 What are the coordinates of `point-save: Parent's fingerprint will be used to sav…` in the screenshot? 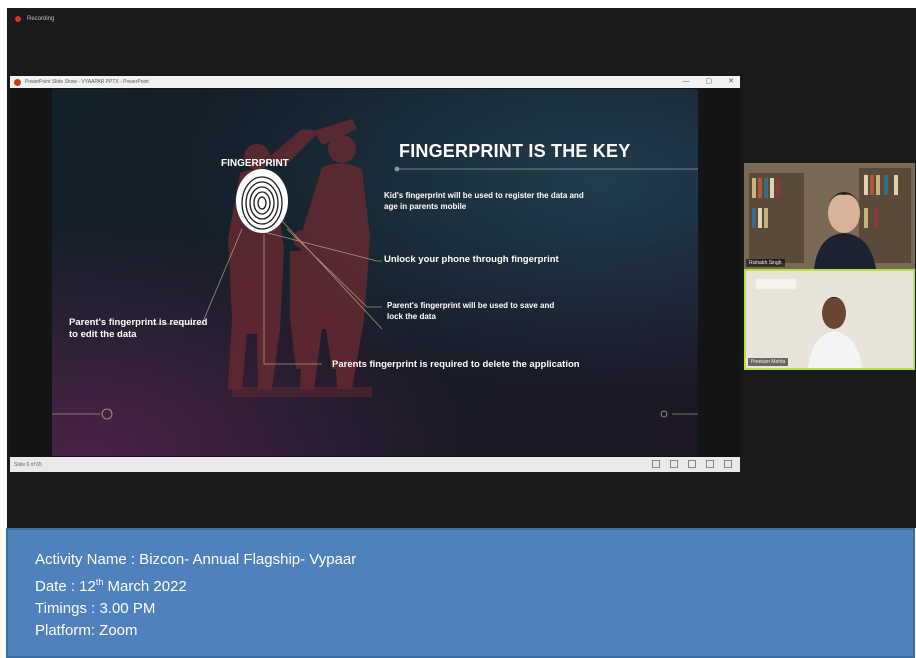 It's located at (471, 311).